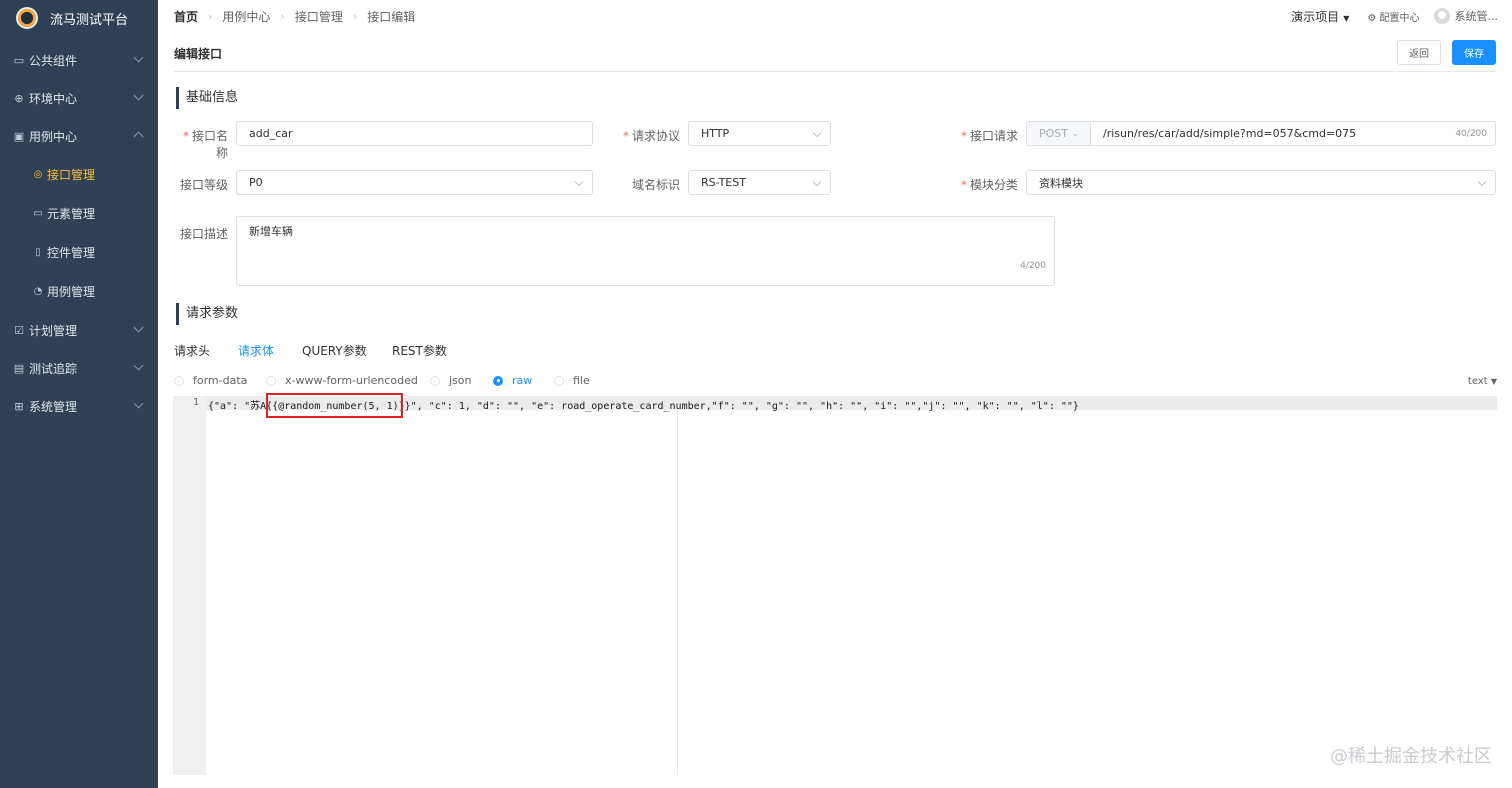  What do you see at coordinates (79, 406) in the screenshot?
I see `sidebar-item-system: ⊞ 系统管理` at bounding box center [79, 406].